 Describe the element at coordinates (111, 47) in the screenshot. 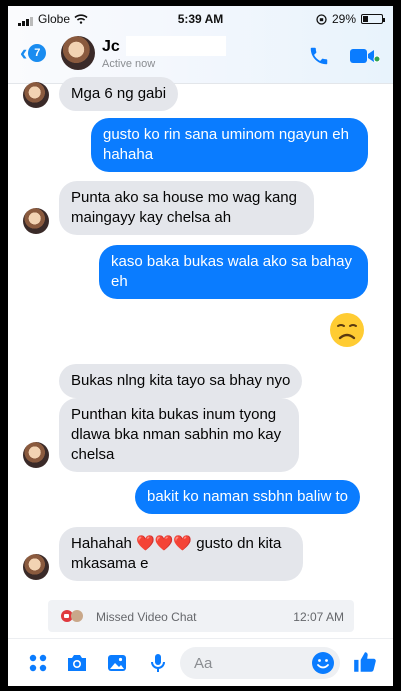

I see `contact-name: Jc` at that location.